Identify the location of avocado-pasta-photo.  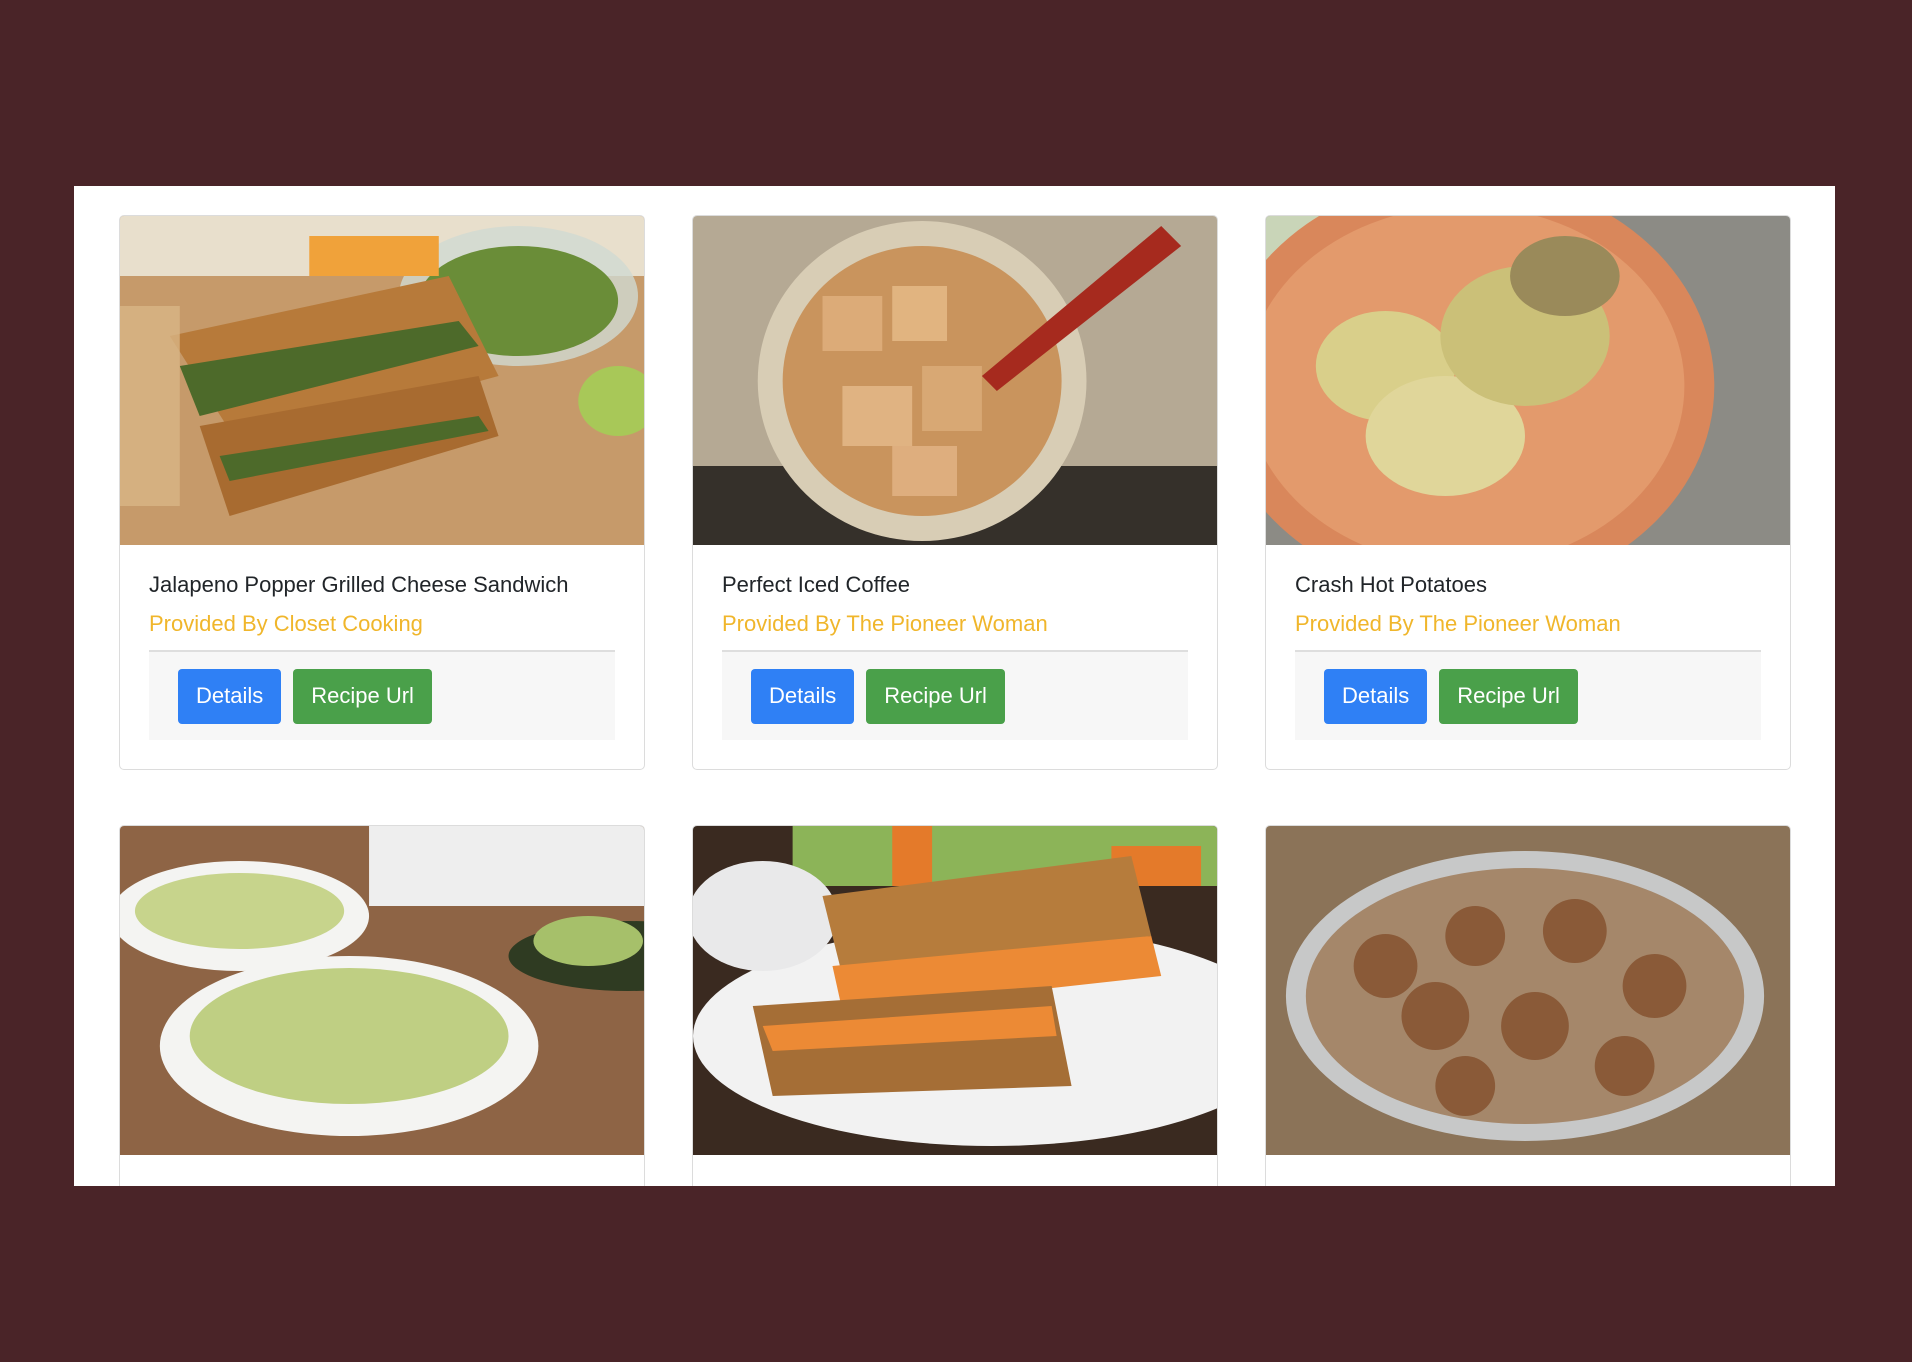
(382, 990).